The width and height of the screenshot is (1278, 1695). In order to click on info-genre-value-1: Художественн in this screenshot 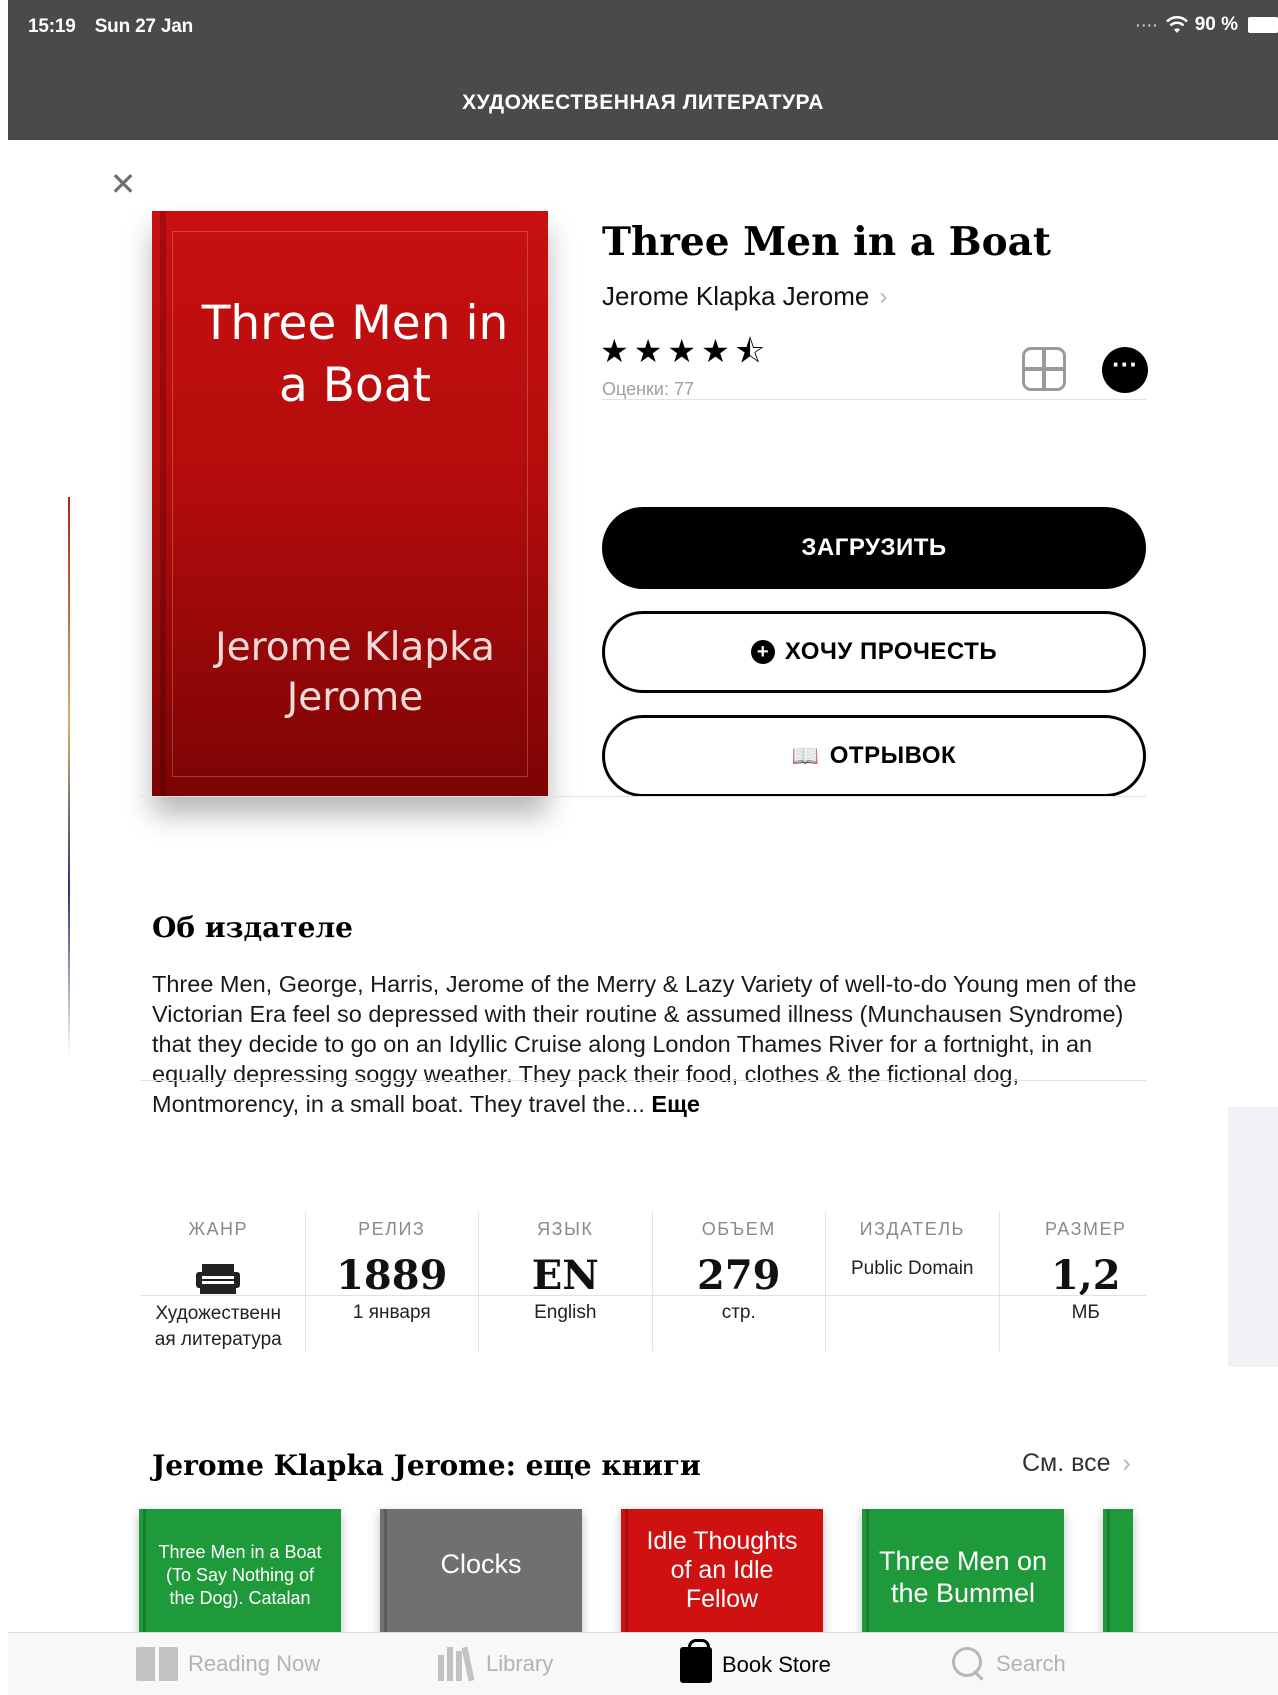, I will do `click(218, 1313)`.